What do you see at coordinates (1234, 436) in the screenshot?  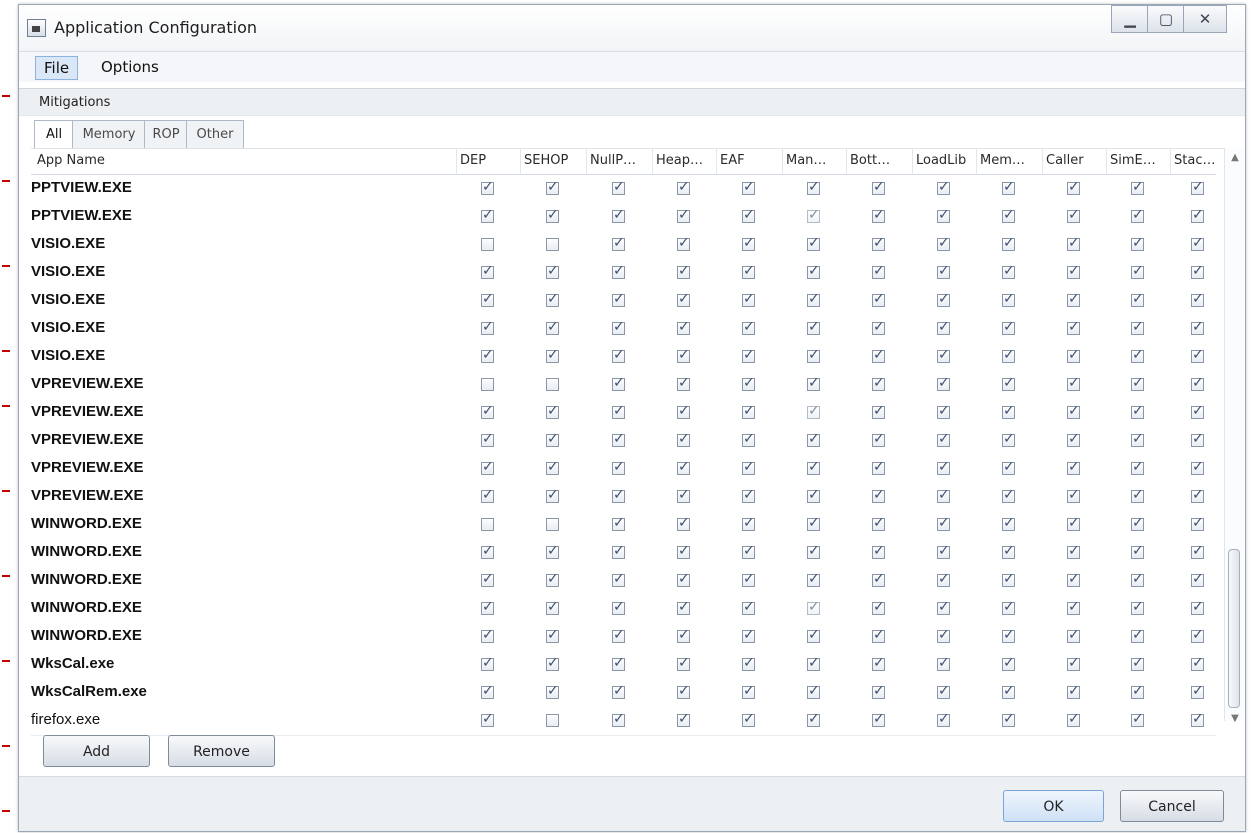 I see `vertical-scrollbar: ▲ ▼` at bounding box center [1234, 436].